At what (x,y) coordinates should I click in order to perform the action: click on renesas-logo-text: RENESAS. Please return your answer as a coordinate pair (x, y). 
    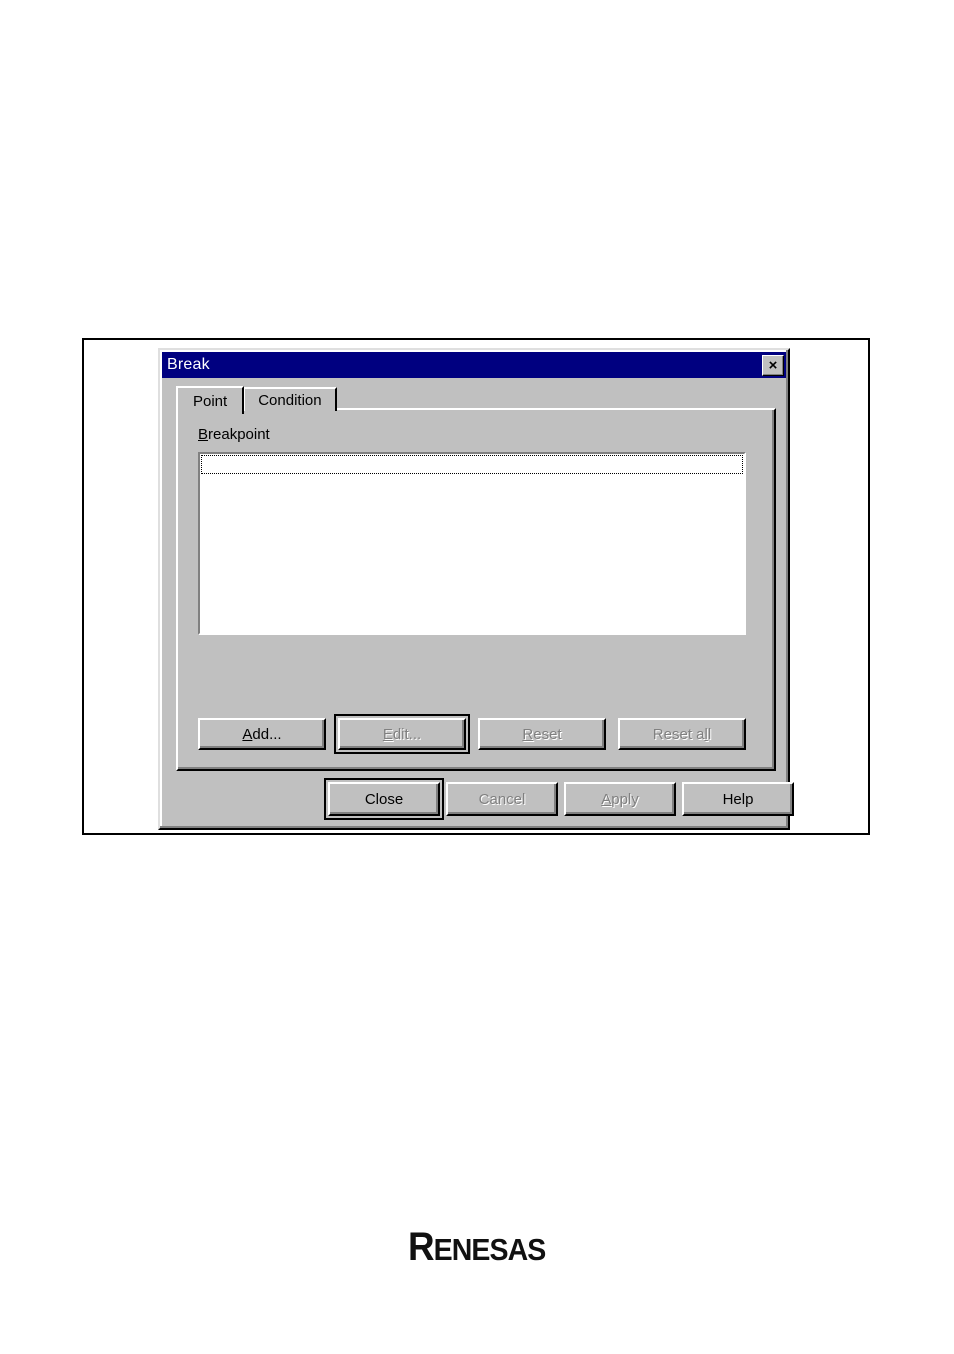
    Looking at the image, I should click on (477, 1247).